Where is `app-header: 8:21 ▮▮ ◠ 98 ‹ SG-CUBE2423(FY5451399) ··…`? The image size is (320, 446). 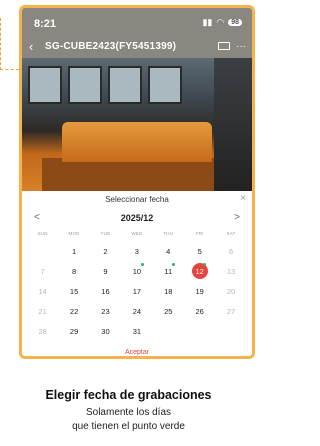 app-header: 8:21 ▮▮ ◠ 98 ‹ SG-CUBE2423(FY5451399) ··… is located at coordinates (137, 33).